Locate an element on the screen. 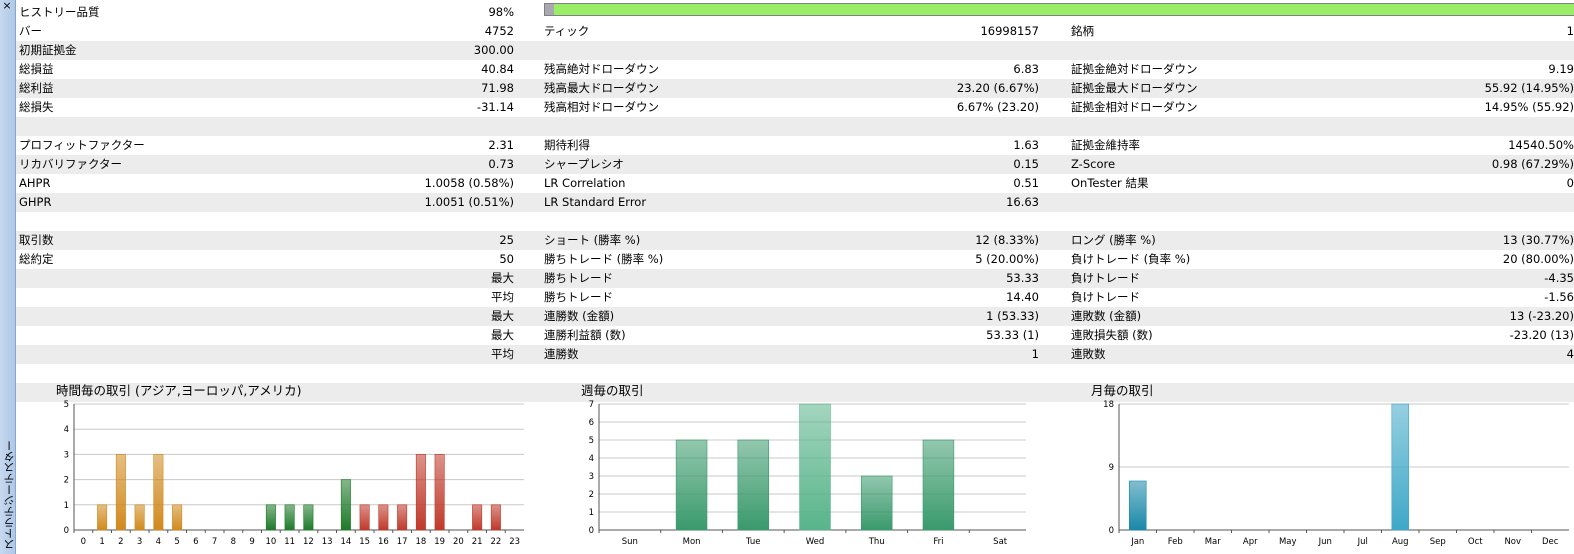 Image resolution: width=1574 pixels, height=554 pixels. weekly-trades-chart: 週毎の取引 0 1 2 3 4 5 6 7 Sun Mon Tue Wed Thu Fri Sat is located at coordinates (803, 467).